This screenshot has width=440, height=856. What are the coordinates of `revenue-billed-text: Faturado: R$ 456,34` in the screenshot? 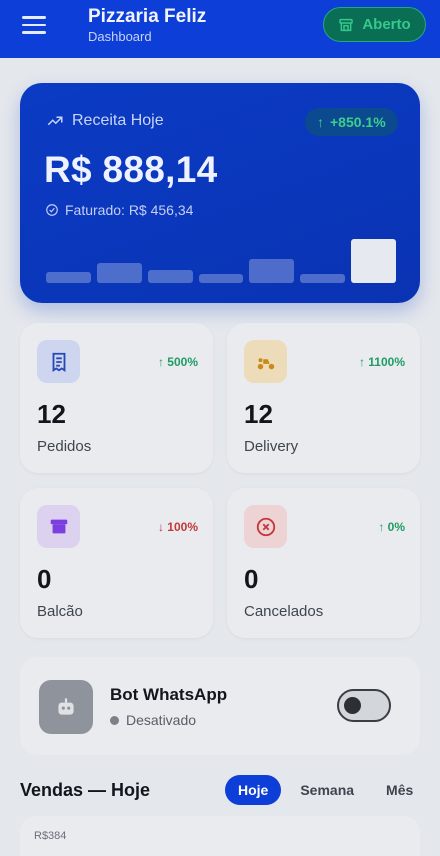 It's located at (129, 210).